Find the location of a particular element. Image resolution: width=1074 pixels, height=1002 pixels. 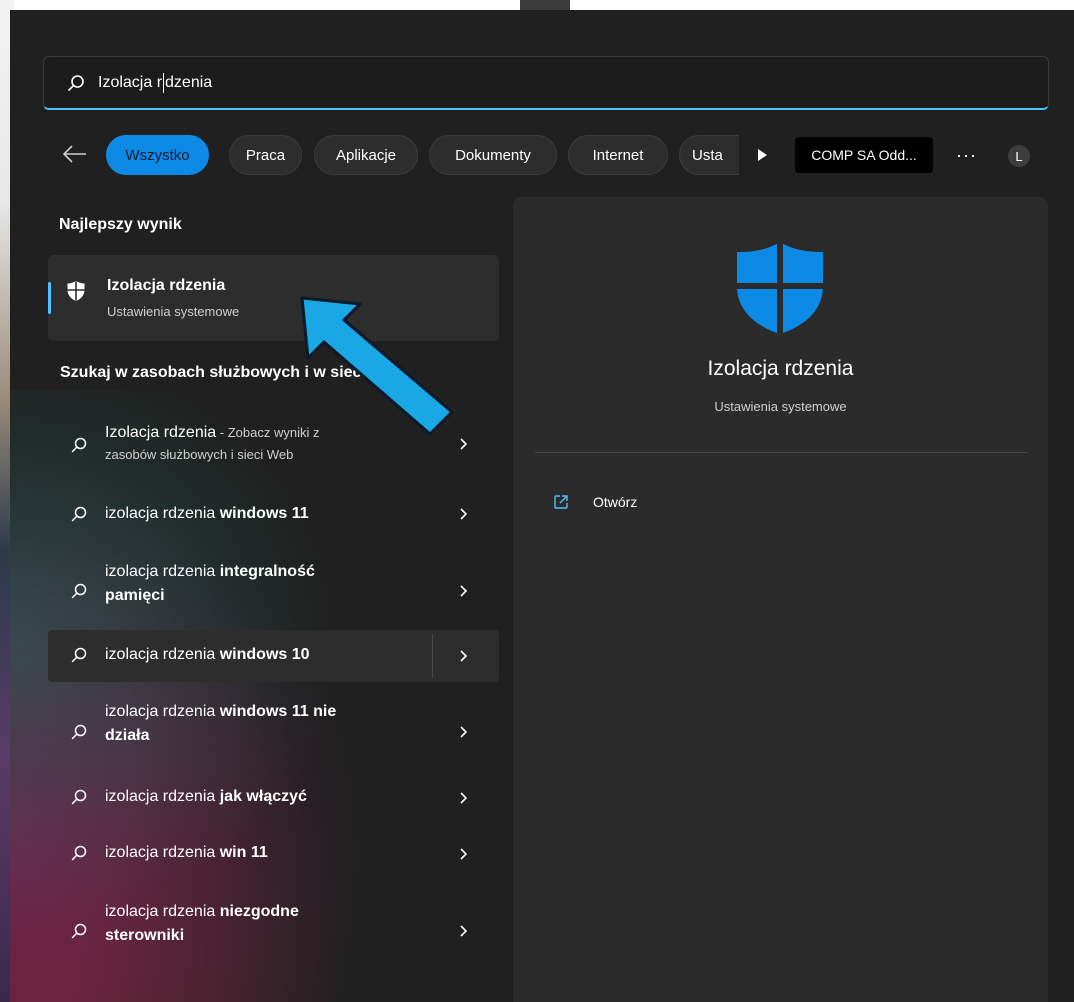

web-result-text: izolacja rdzenia windows 10 is located at coordinates (207, 654).